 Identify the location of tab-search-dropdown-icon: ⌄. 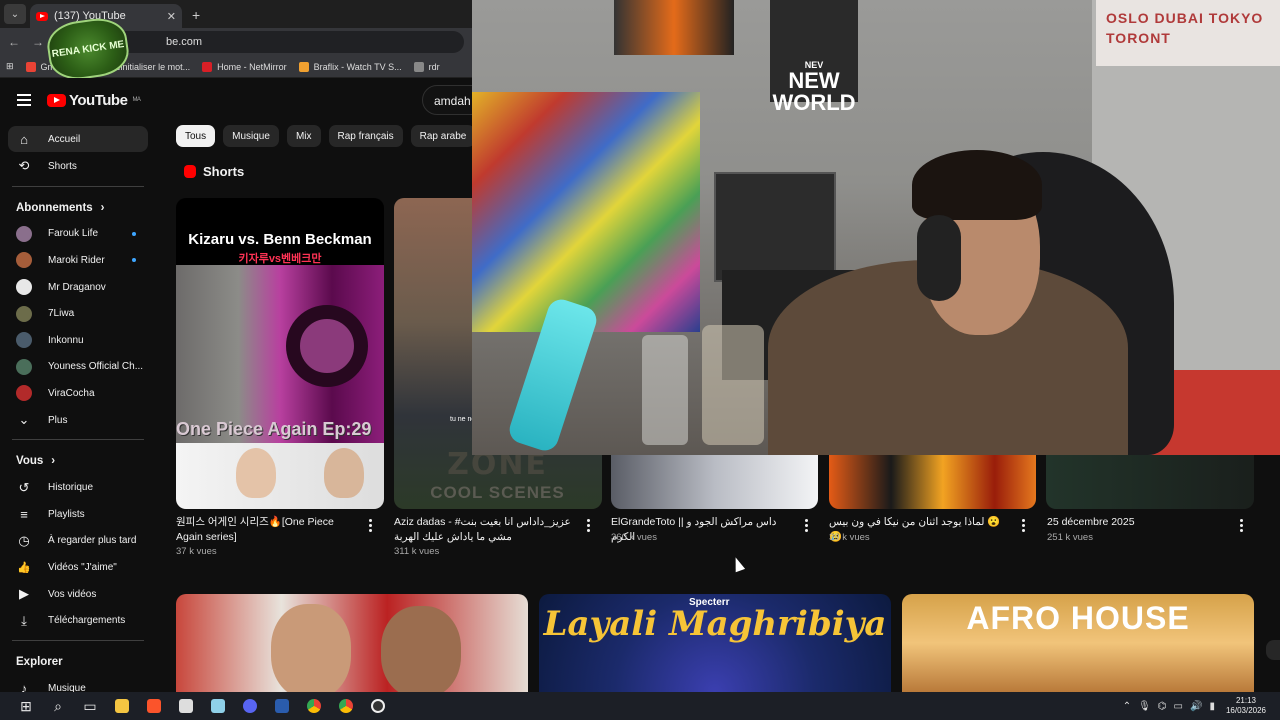
(15, 14).